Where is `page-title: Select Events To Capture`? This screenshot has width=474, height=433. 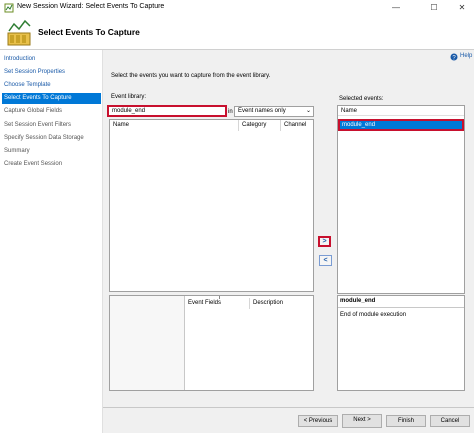 page-title: Select Events To Capture is located at coordinates (89, 32).